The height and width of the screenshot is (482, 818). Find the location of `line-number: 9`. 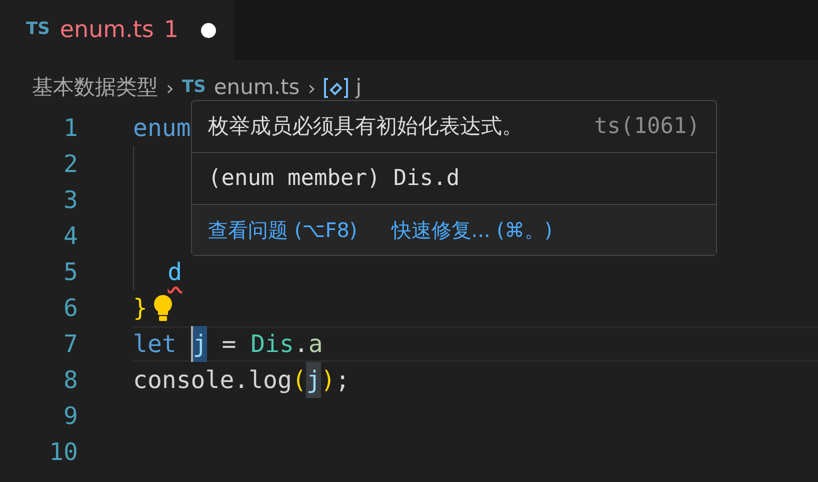

line-number: 9 is located at coordinates (70, 416).